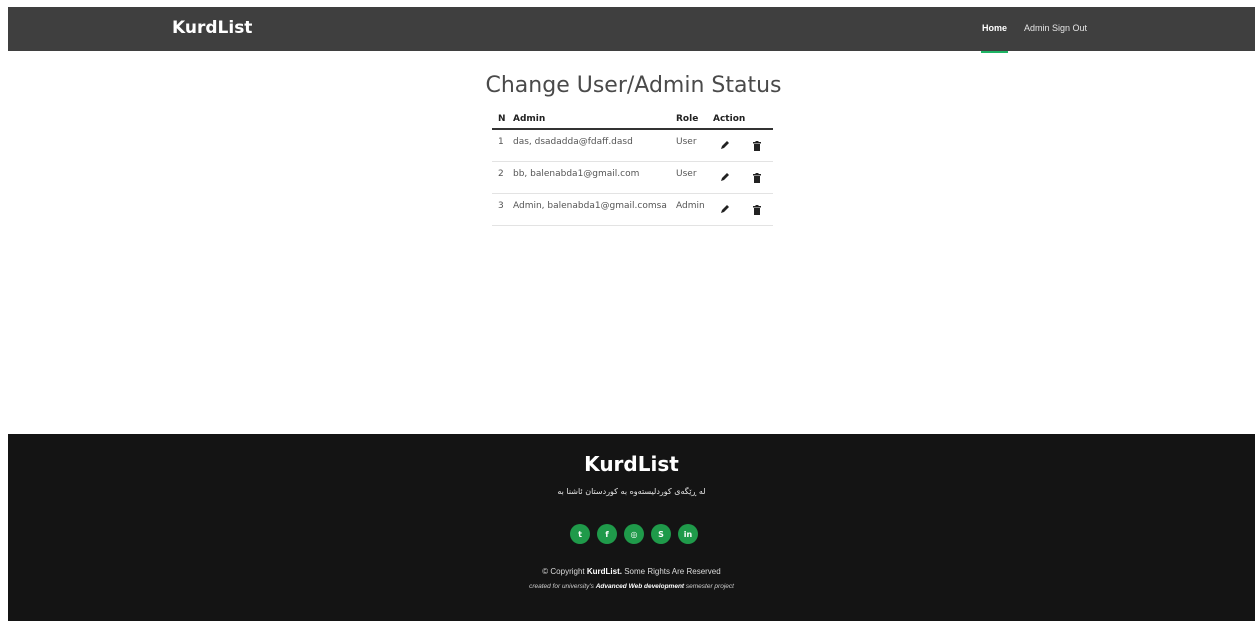 Image resolution: width=1255 pixels, height=621 pixels. What do you see at coordinates (994, 52) in the screenshot?
I see `active-nav-indicator` at bounding box center [994, 52].